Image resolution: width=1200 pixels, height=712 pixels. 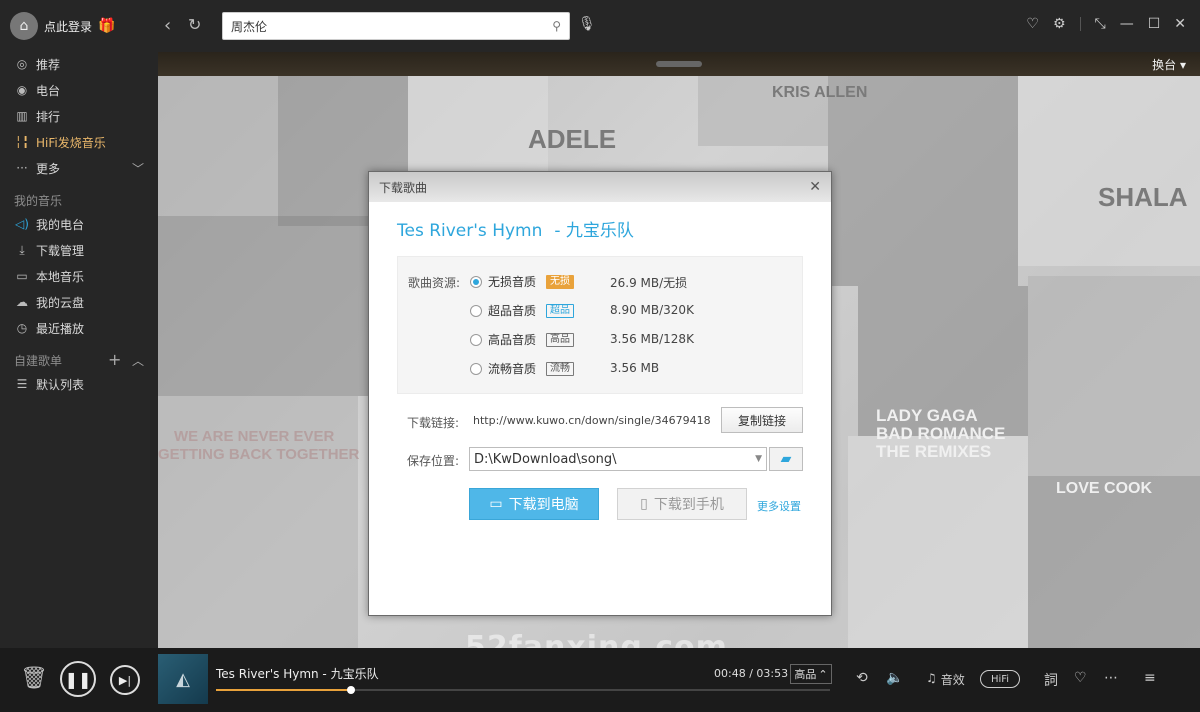 I want to click on shirt-icon: ♡, so click(x=1032, y=24).